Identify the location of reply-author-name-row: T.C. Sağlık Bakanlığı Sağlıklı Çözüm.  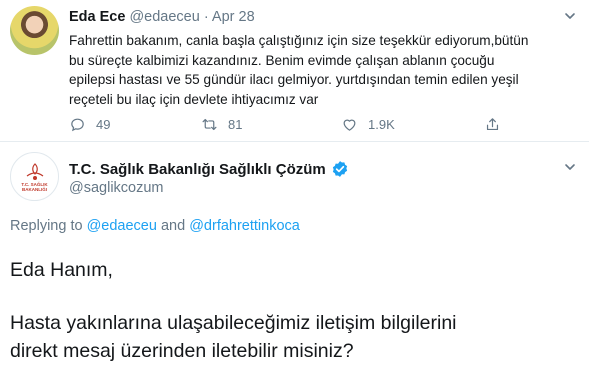
(209, 169).